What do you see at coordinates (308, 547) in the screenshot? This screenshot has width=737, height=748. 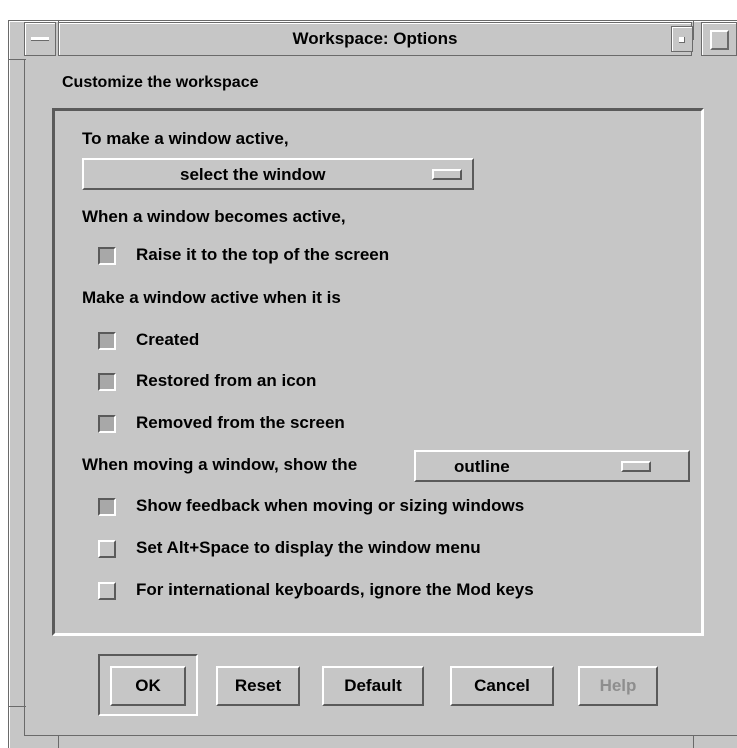 I see `altspace-label: Set Alt+Space to display the window menu` at bounding box center [308, 547].